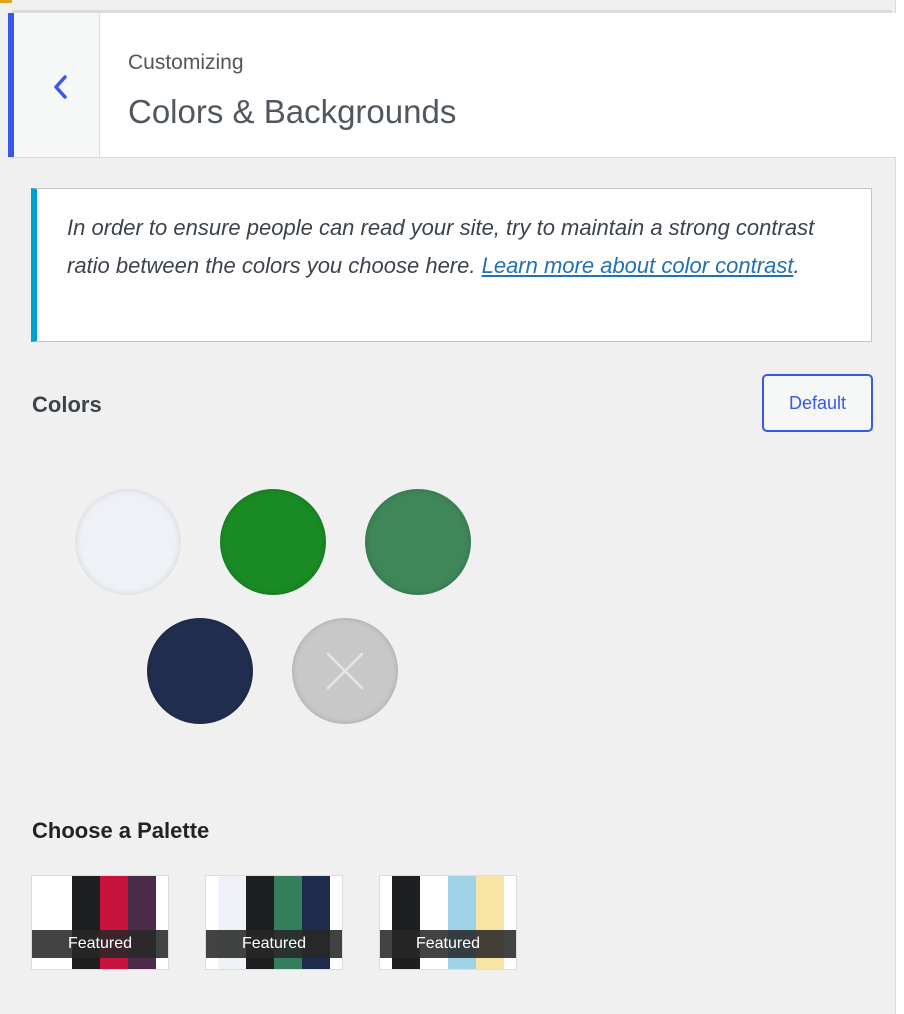 The image size is (904, 1014). I want to click on page-title: Colors & Backgrounds, so click(292, 111).